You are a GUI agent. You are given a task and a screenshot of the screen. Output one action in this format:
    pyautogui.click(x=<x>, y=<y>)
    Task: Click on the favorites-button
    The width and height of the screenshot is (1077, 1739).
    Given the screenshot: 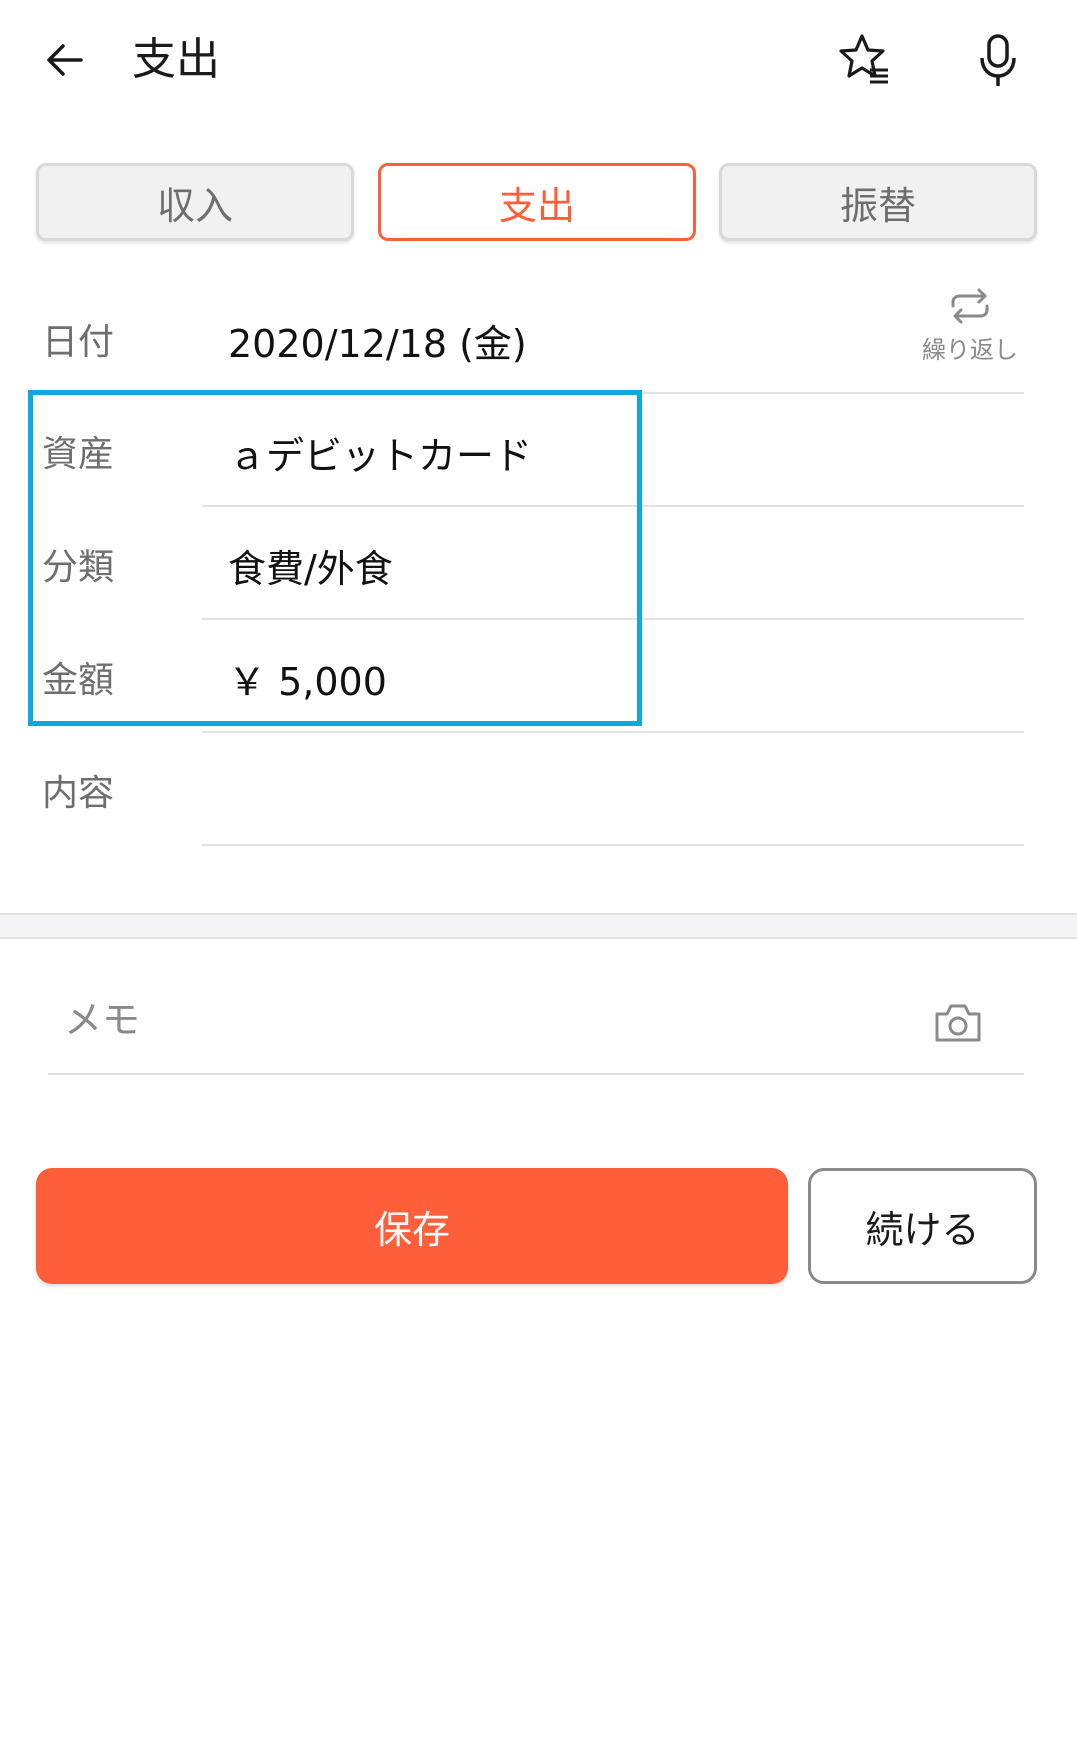 What is the action you would take?
    pyautogui.click(x=864, y=60)
    